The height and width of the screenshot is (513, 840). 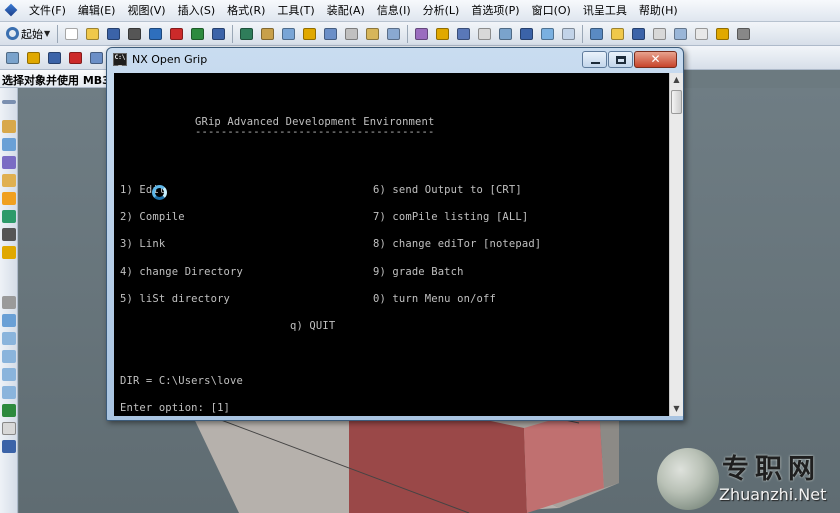 I want to click on option-compile-listing: 7) comPile listing [ALL], so click(x=451, y=217).